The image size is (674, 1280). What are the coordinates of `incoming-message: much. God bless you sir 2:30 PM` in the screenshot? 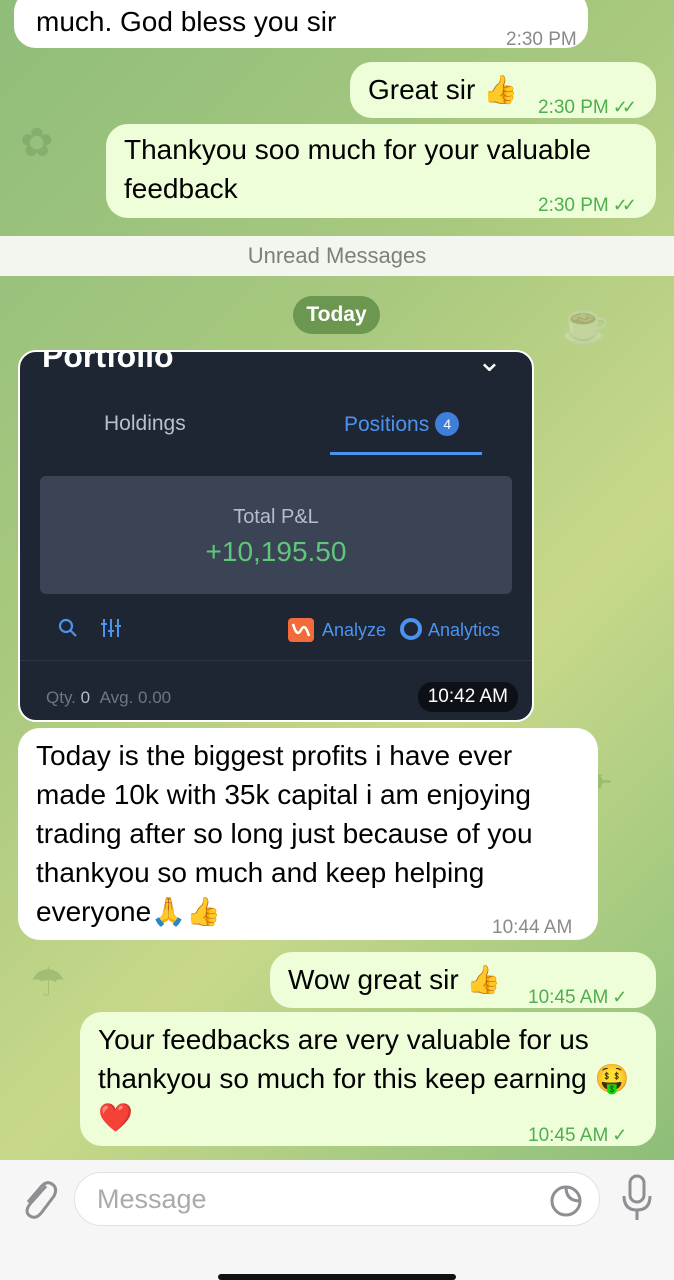 It's located at (301, 25).